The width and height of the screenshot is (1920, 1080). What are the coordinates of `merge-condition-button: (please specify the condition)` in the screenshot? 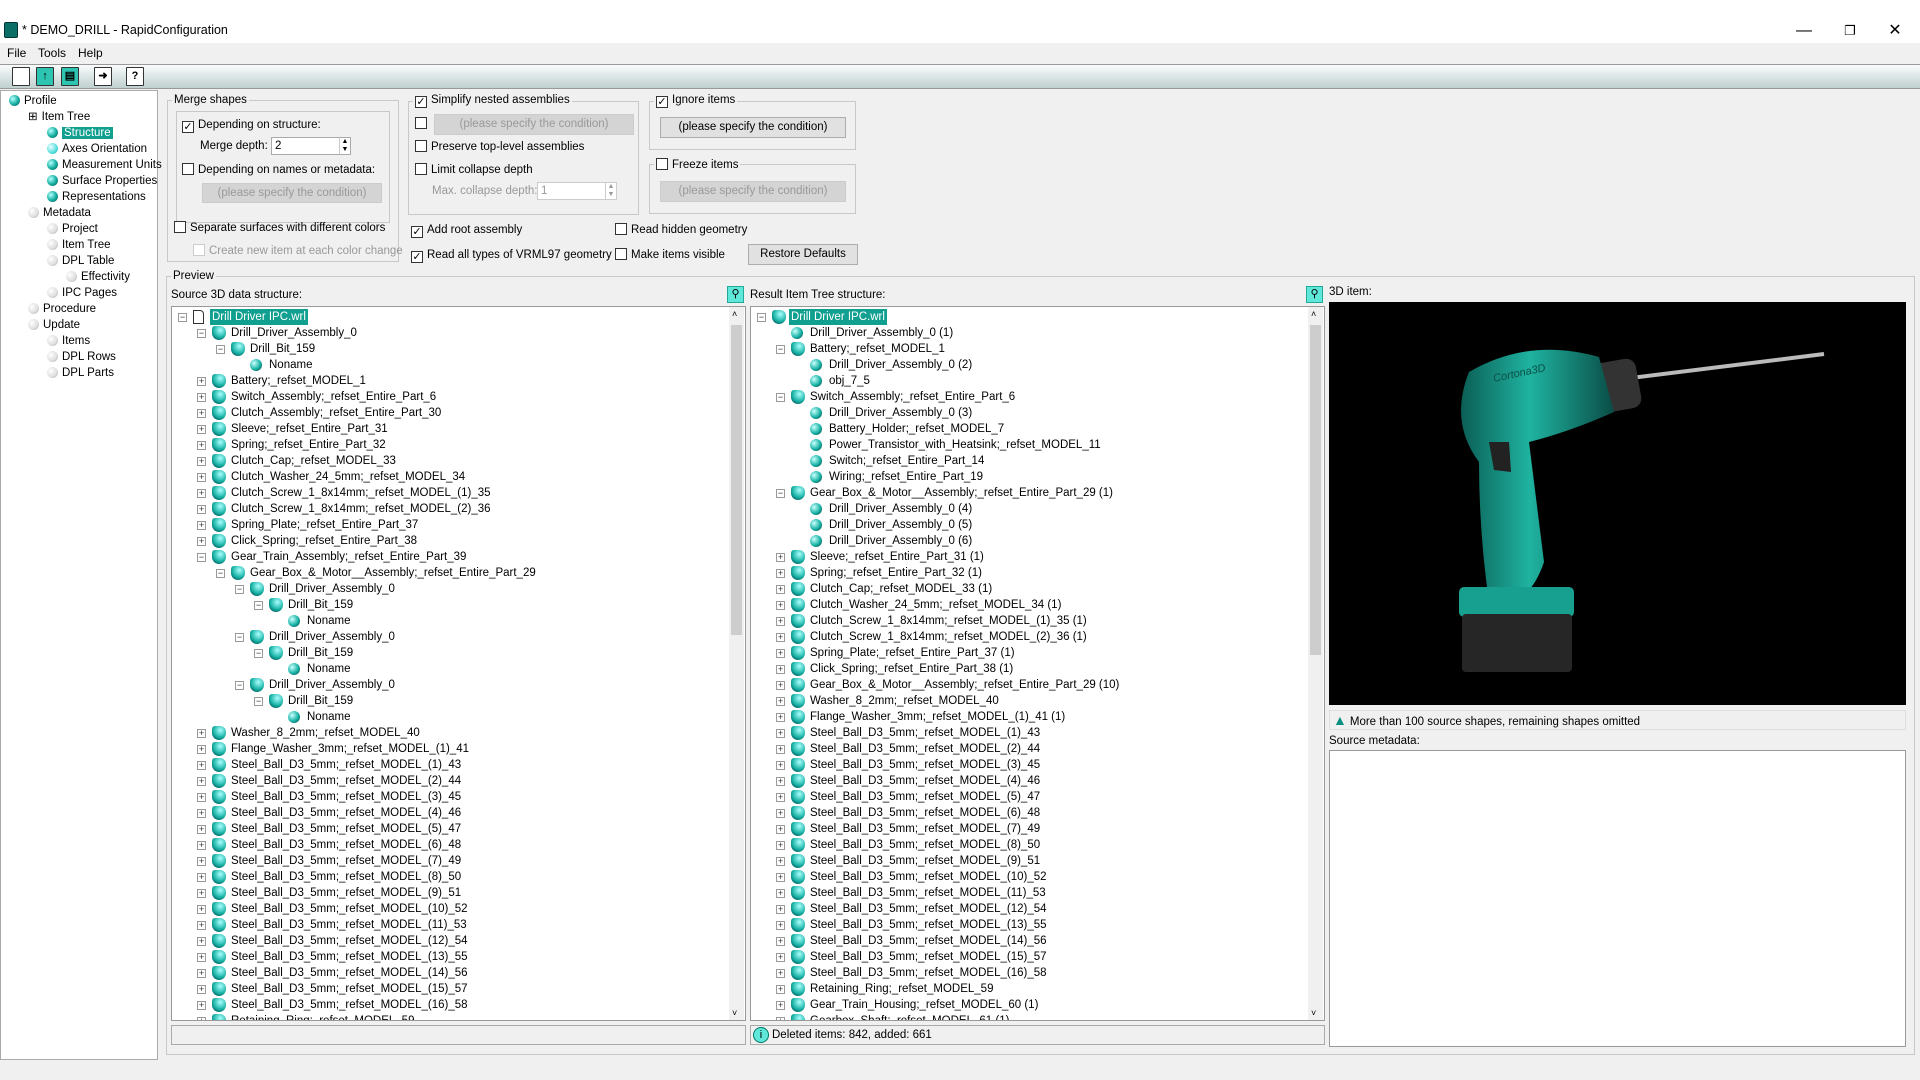 It's located at (292, 193).